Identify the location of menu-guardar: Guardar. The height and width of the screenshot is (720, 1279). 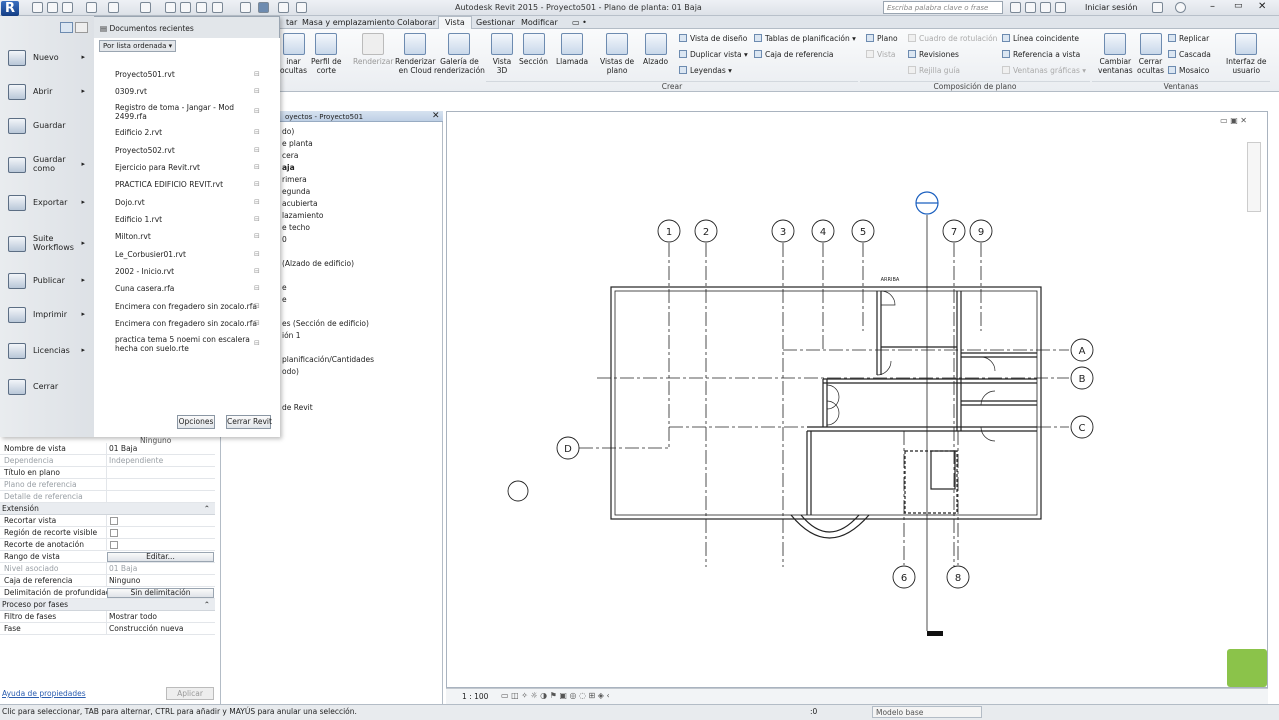
(47, 127).